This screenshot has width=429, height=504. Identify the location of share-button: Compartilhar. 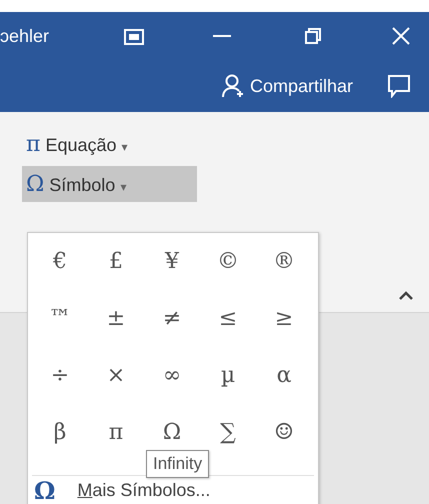
(287, 86).